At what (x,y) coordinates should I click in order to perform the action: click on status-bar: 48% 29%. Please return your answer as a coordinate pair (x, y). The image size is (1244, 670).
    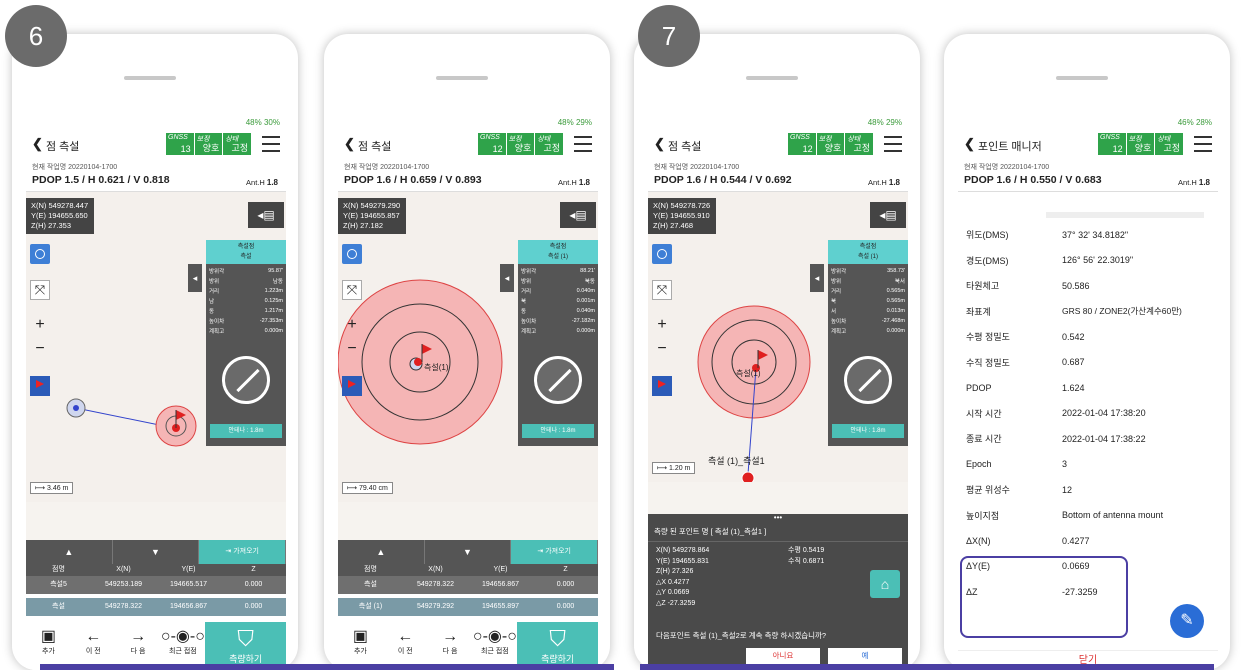
    Looking at the image, I should click on (468, 123).